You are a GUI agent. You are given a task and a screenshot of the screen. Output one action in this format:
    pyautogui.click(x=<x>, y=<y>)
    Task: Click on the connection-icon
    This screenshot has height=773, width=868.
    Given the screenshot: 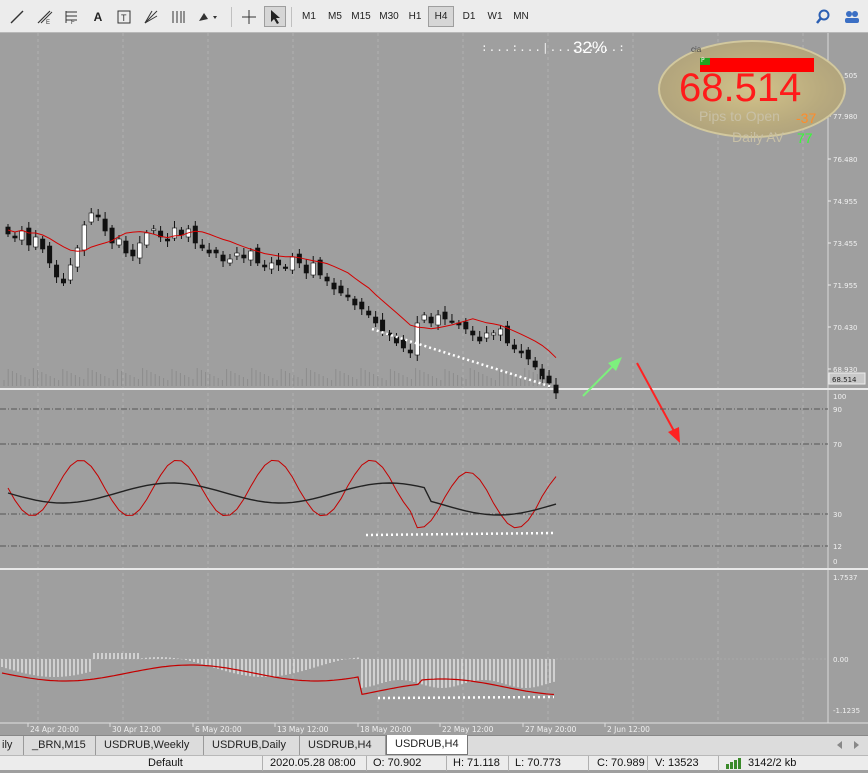 What is the action you would take?
    pyautogui.click(x=735, y=764)
    